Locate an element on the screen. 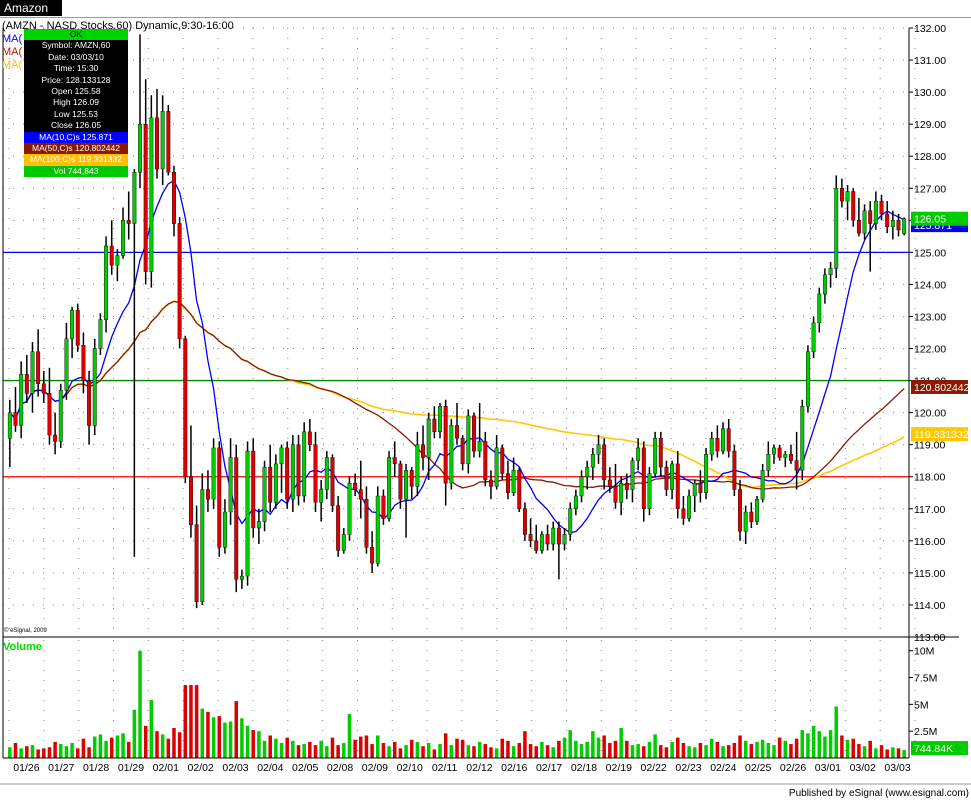 This screenshot has height=800, width=971. volume-tick-label: 10M is located at coordinates (924, 652).